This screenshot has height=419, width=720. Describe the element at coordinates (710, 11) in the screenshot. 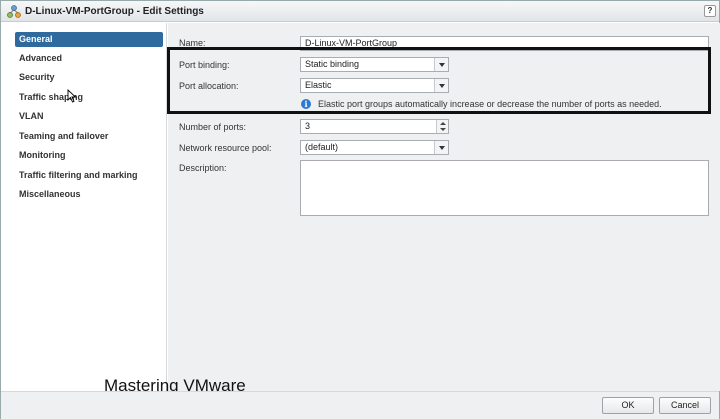

I see `help-button: ?` at that location.